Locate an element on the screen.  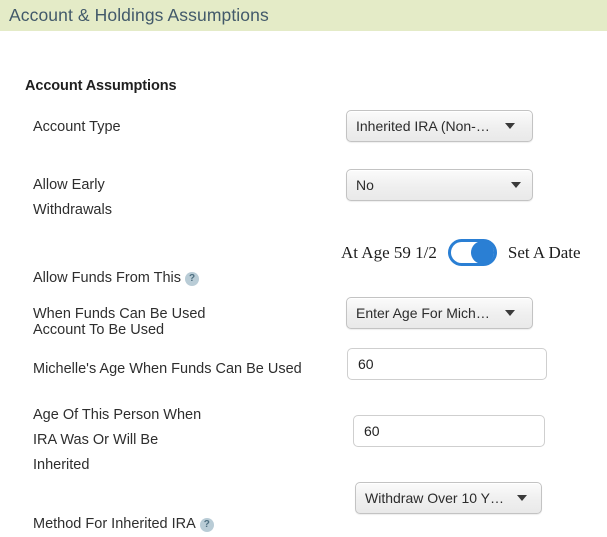
section-title-account-assumptions: Account Assumptions is located at coordinates (101, 86).